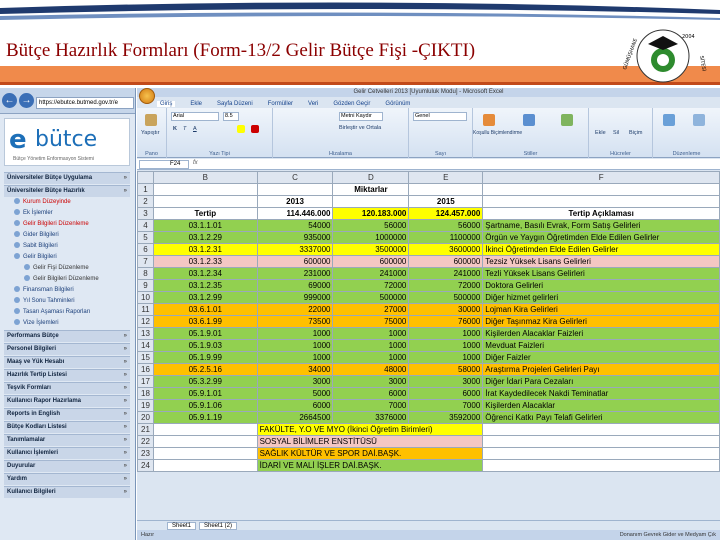 The image size is (720, 540). I want to click on sidebar-section: Kullanıcı Bilgileri », so click(67, 492).